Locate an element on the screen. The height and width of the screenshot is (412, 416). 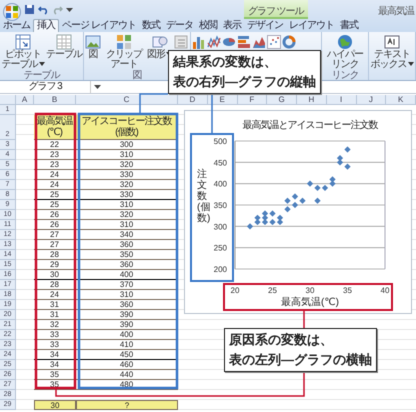
column-heading: I is located at coordinates (341, 100).